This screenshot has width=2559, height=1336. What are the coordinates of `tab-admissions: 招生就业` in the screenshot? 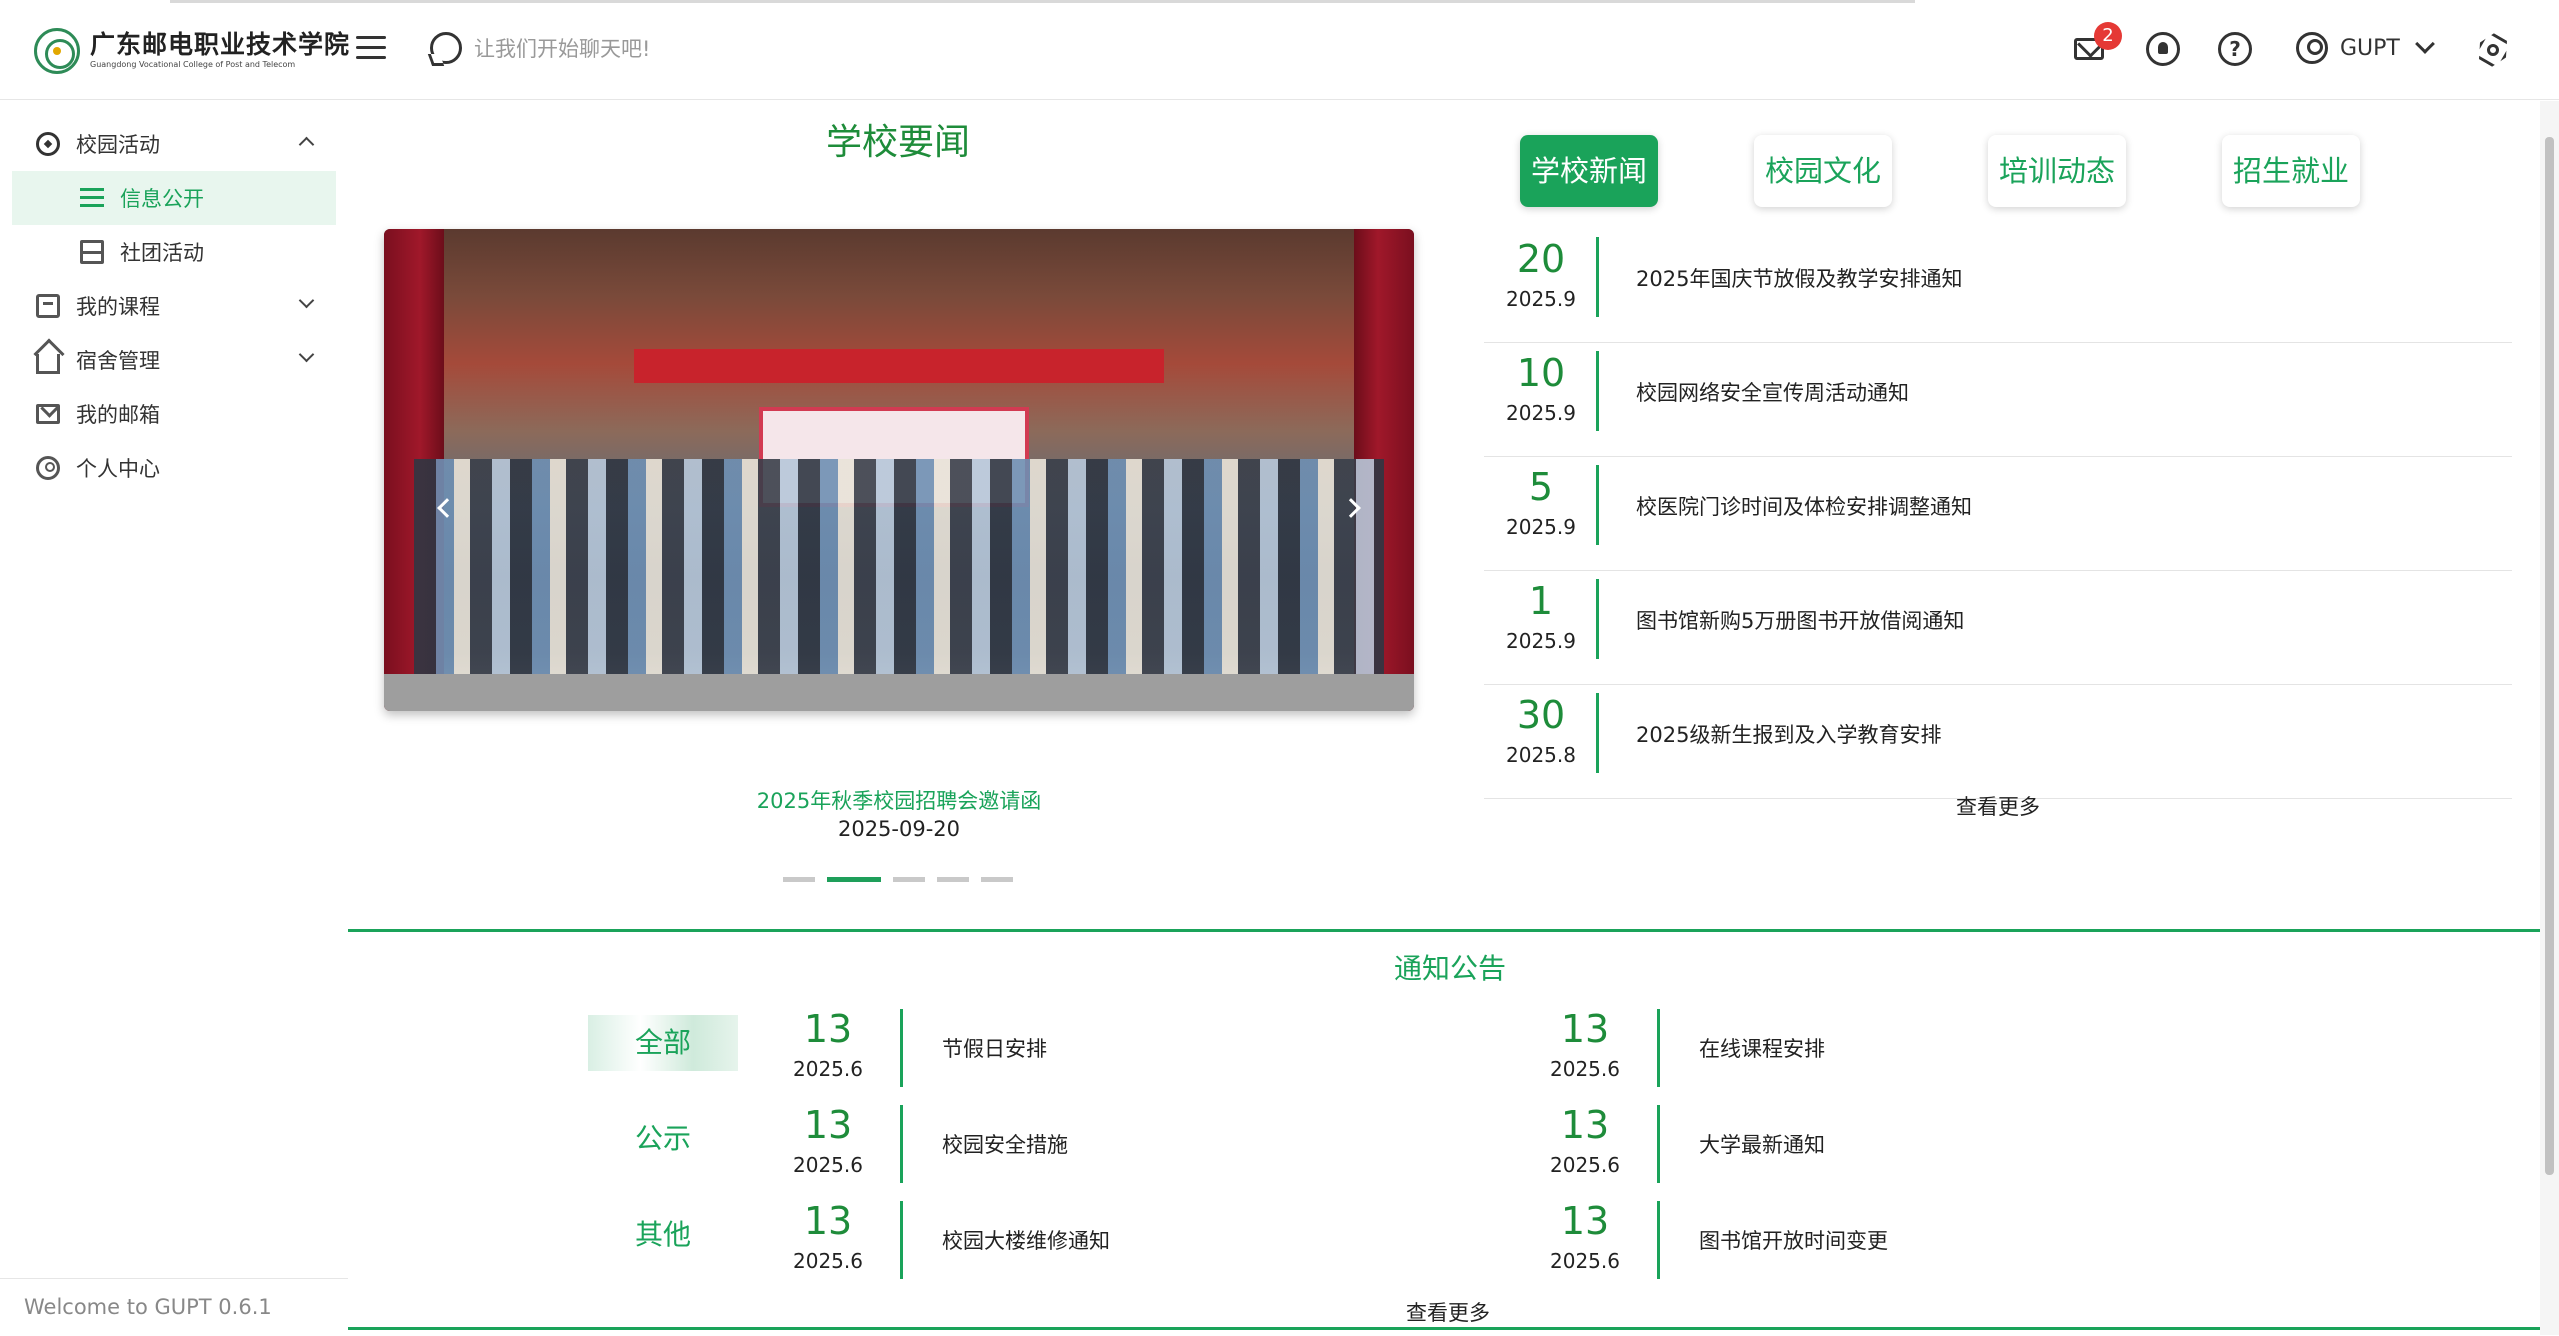 It's located at (2291, 171).